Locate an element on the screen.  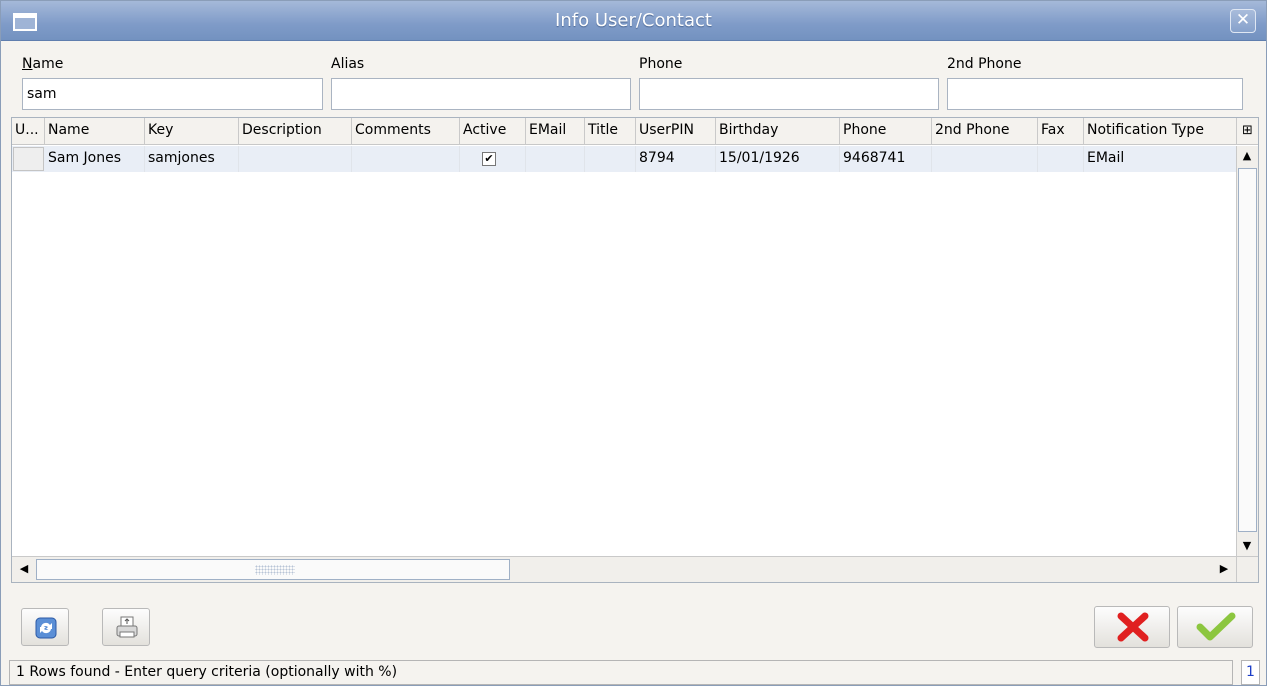
horizontal-scroll-thumb is located at coordinates (273, 569).